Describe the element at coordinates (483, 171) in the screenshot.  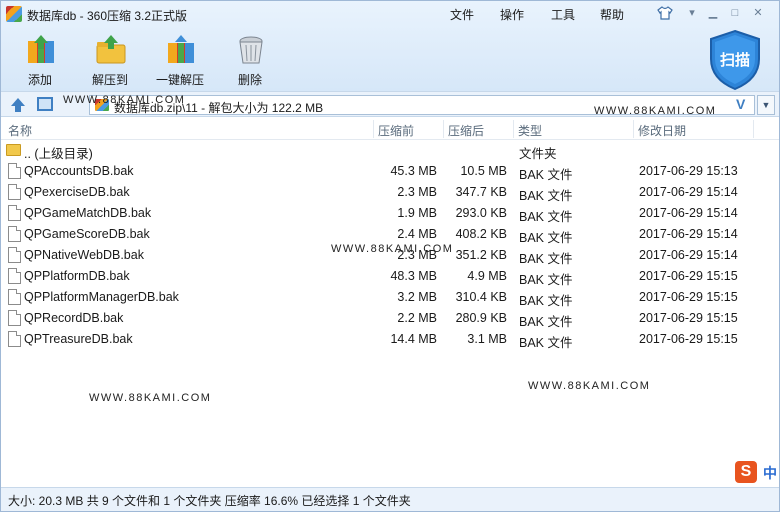
I see `file-size-after: 10.5 MB` at that location.